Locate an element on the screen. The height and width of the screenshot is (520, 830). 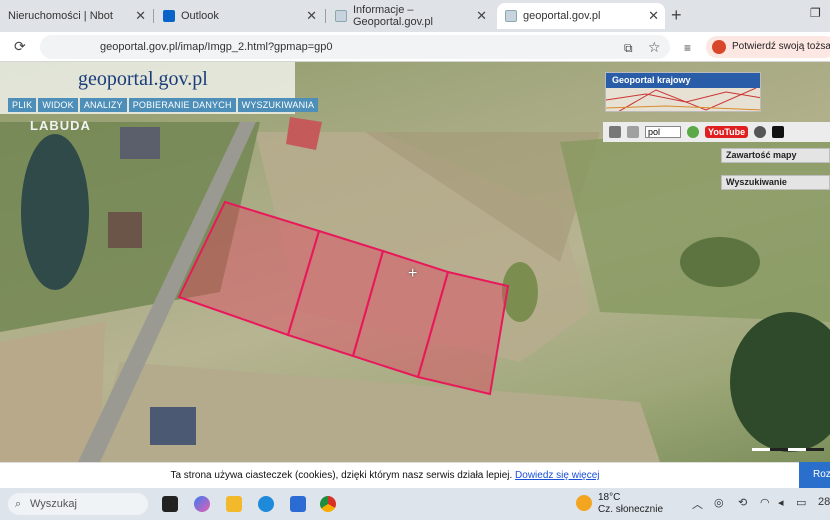
reading-list-icon: ≡ is located at coordinates (687, 48).